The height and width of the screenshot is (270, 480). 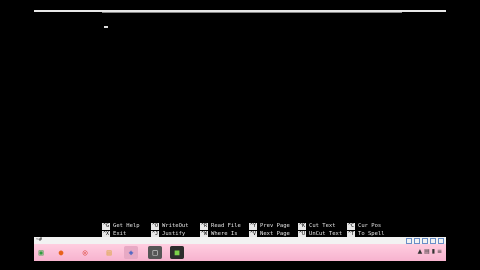 What do you see at coordinates (61, 252) in the screenshot?
I see `firefox-icon: ●` at bounding box center [61, 252].